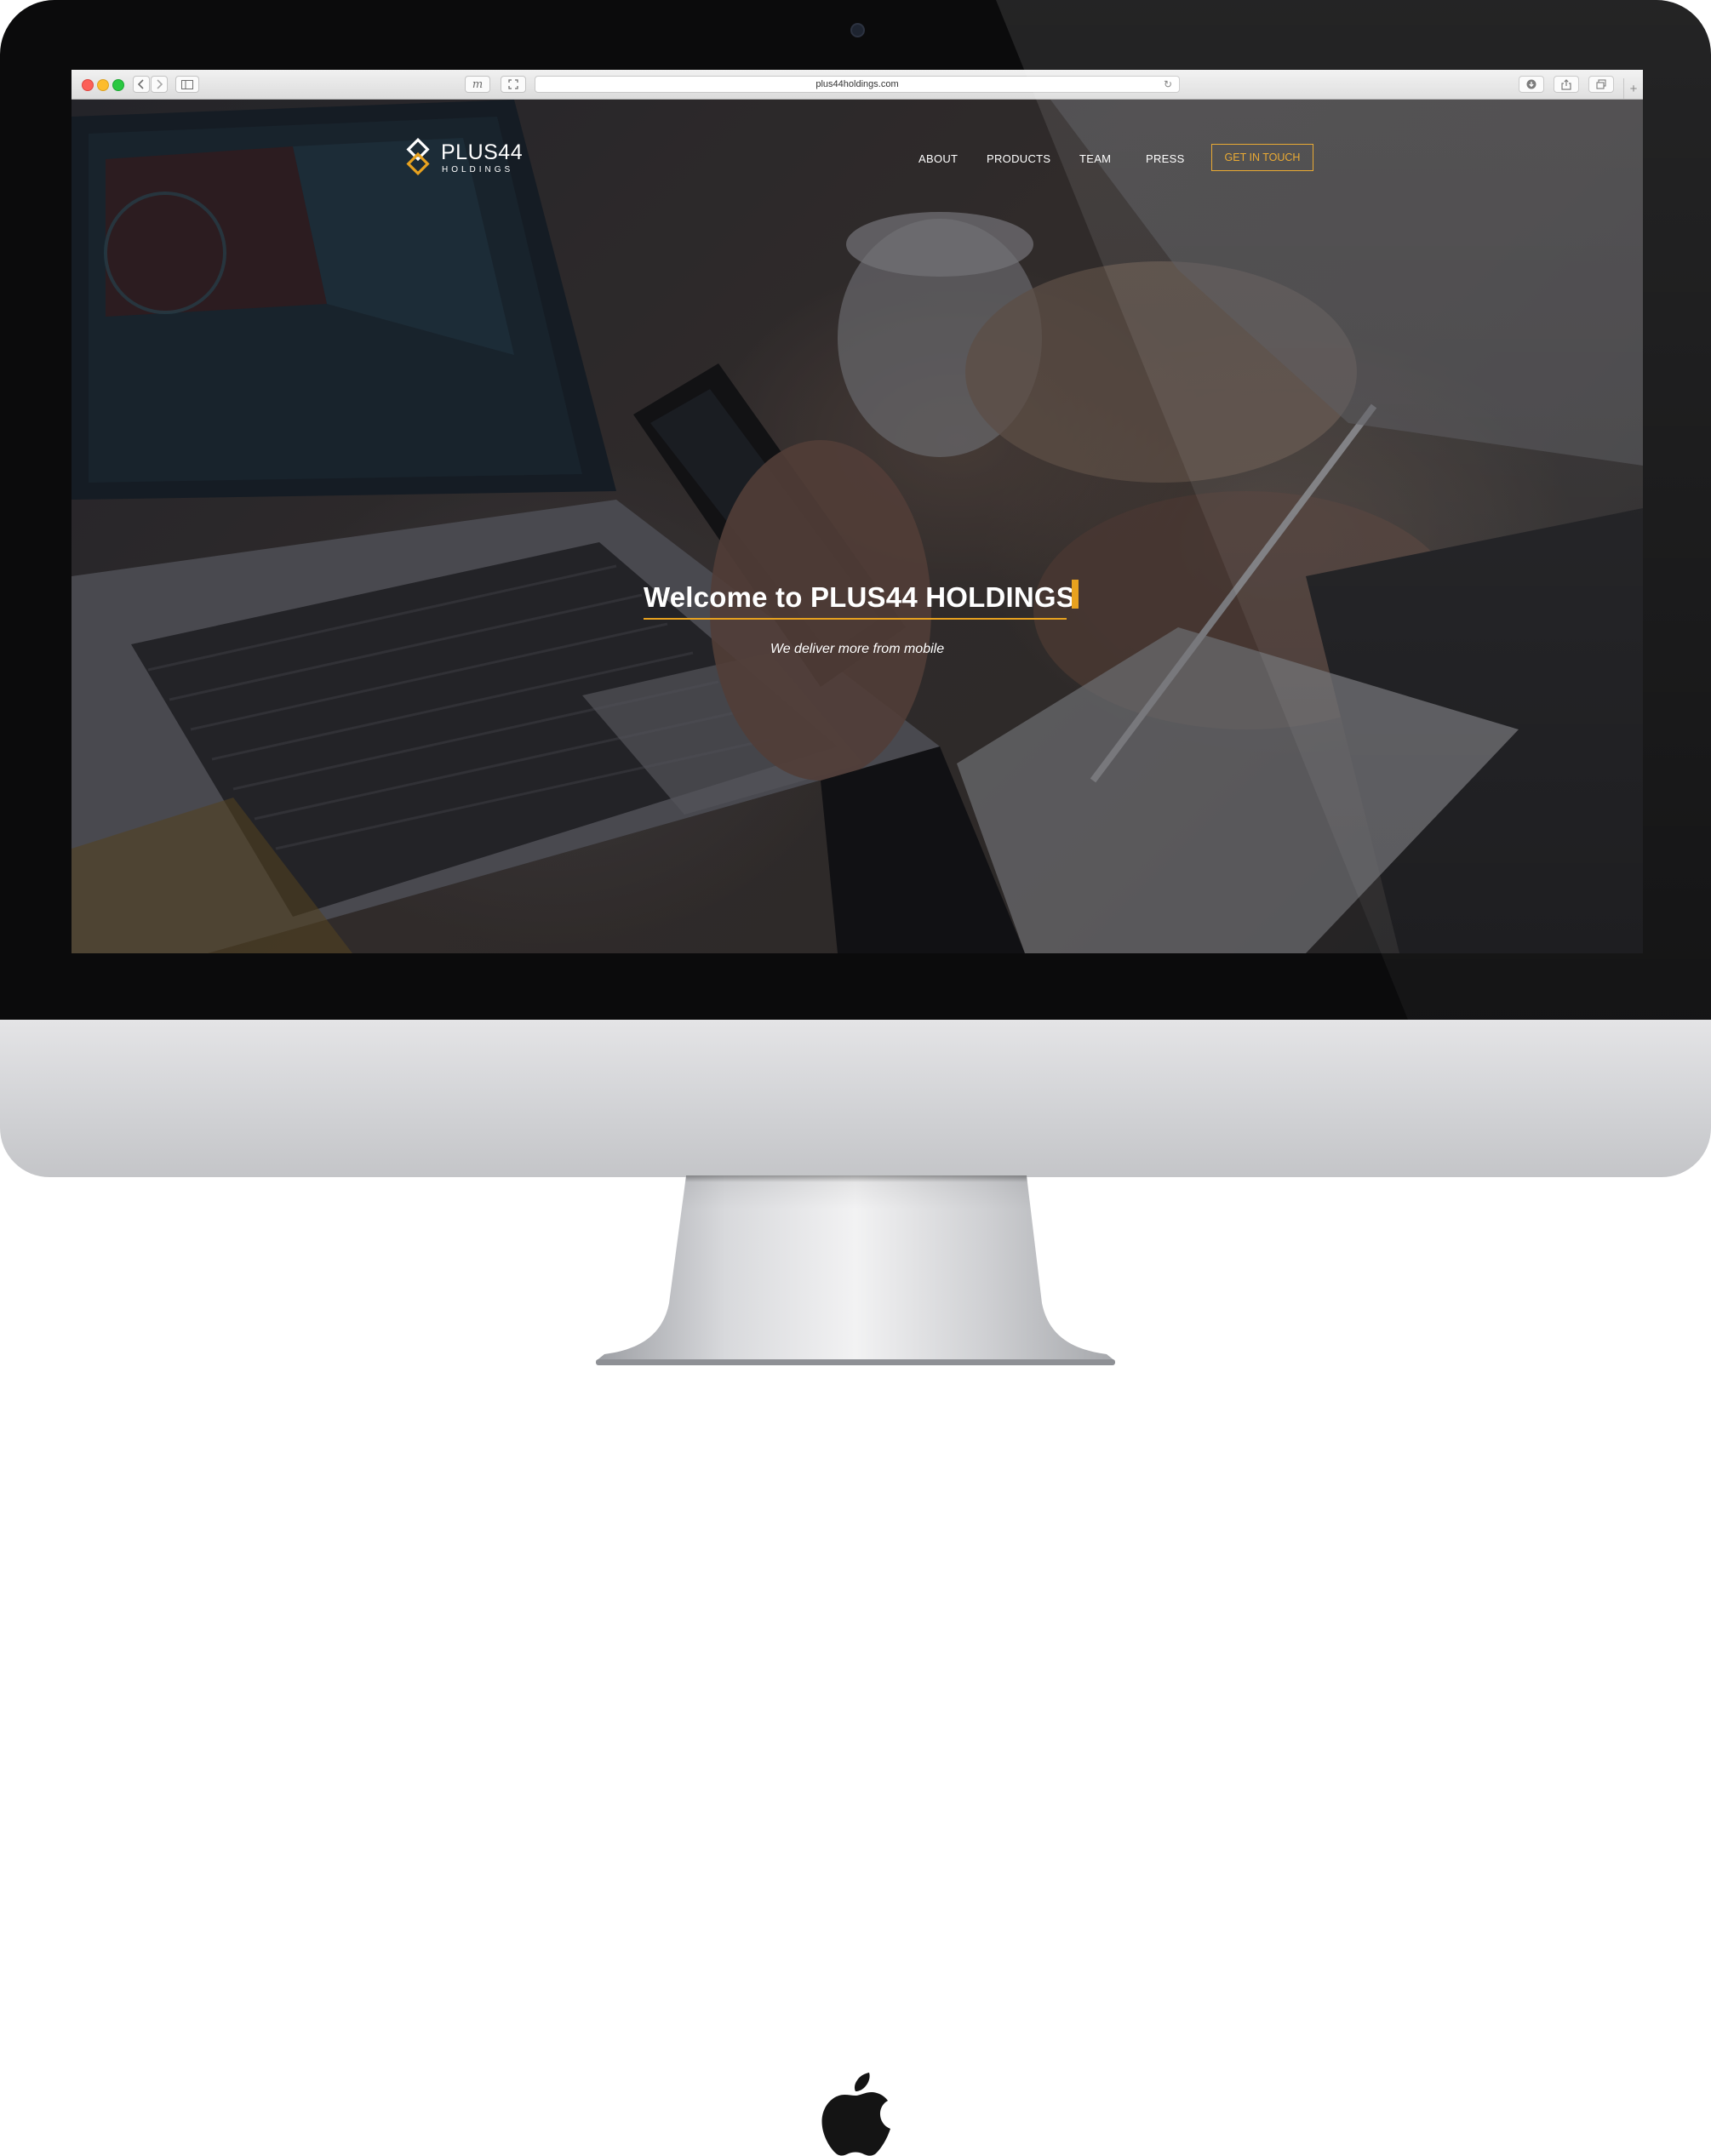 This screenshot has height=2156, width=1711. Describe the element at coordinates (858, 649) in the screenshot. I see `hero-tagline: We deliver more from mobile` at that location.